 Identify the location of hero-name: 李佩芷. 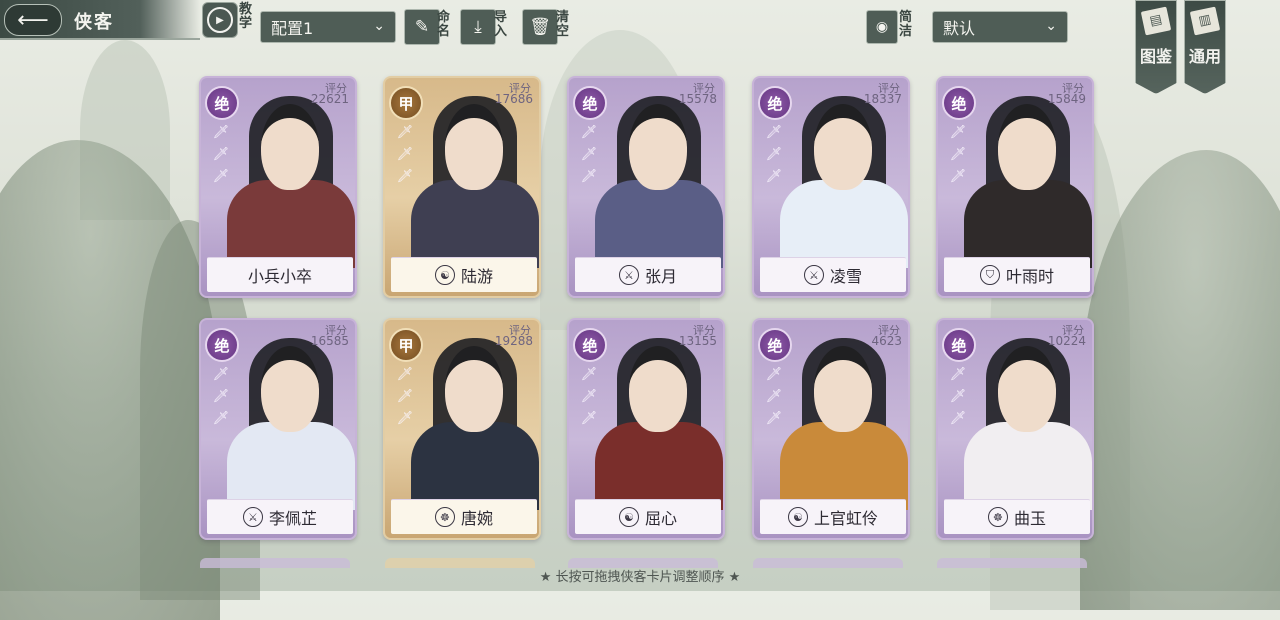
(292, 518).